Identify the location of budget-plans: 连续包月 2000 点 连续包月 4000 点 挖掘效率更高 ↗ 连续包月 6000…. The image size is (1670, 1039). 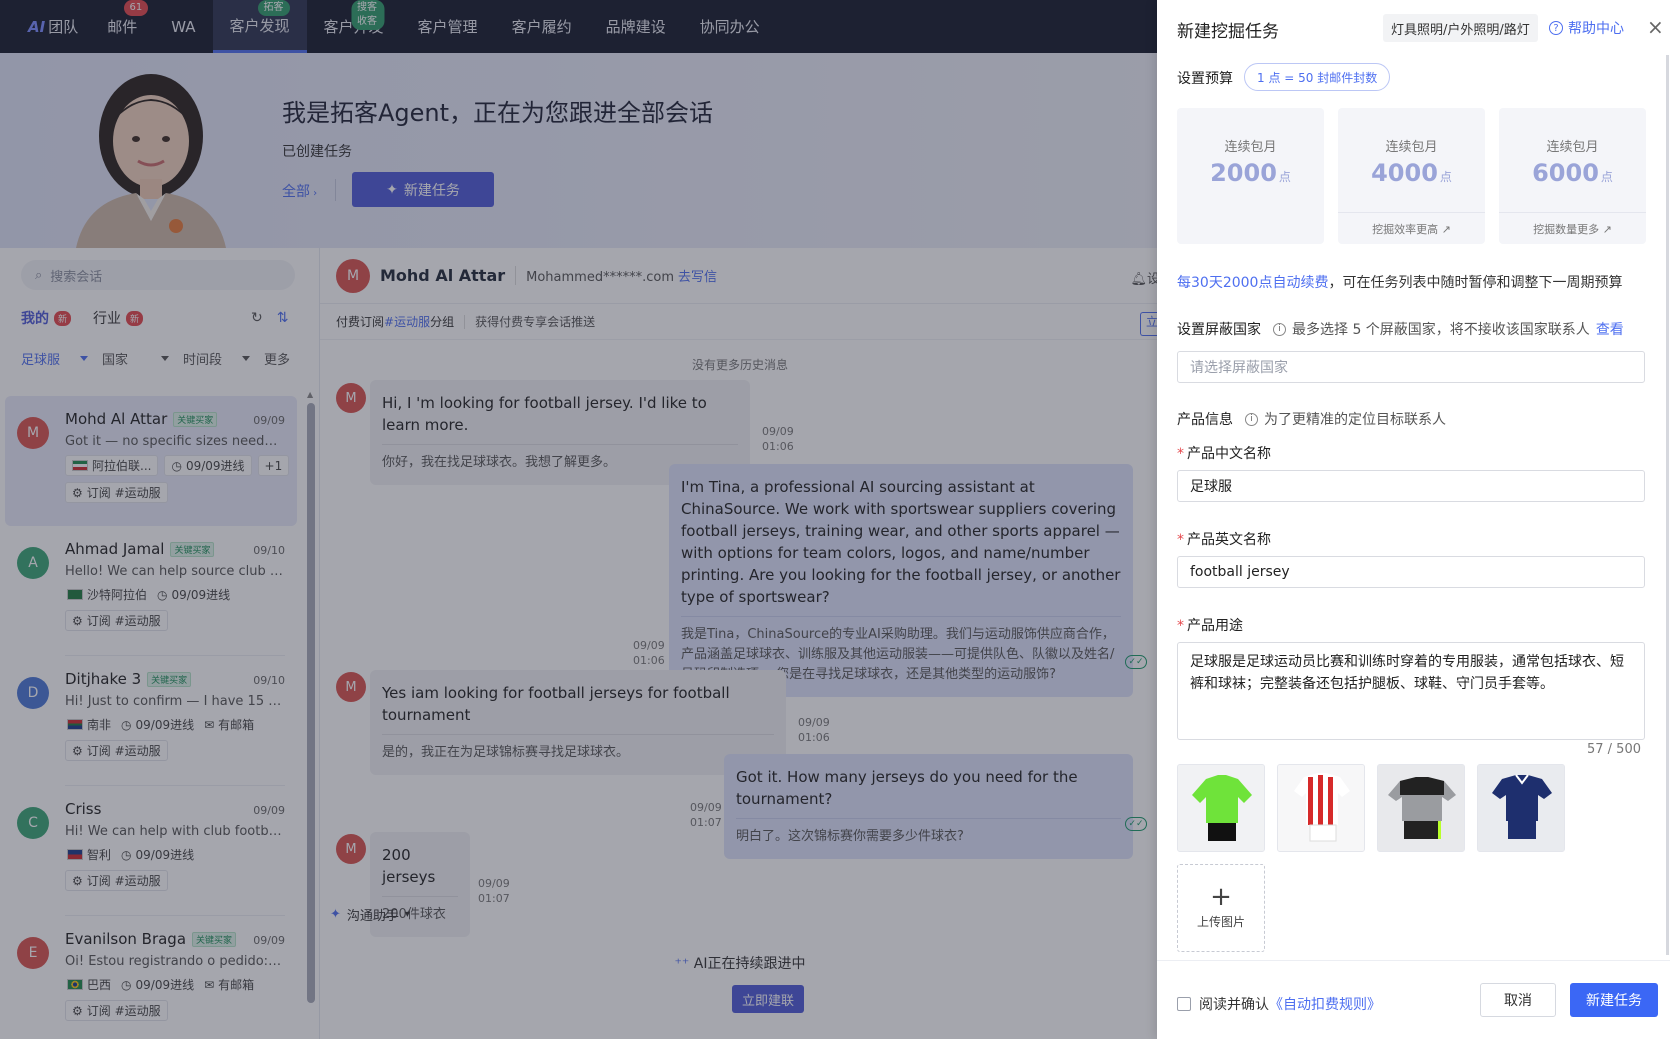
(1411, 176).